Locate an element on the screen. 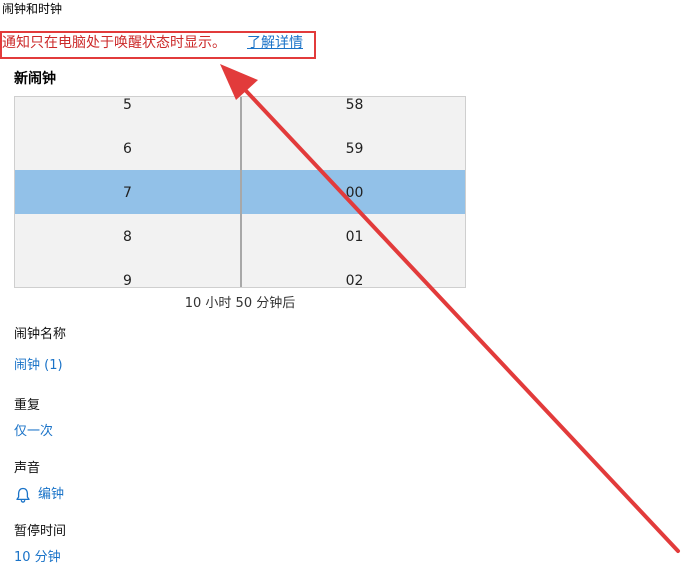  snooze-label: 暂停时间 is located at coordinates (40, 531).